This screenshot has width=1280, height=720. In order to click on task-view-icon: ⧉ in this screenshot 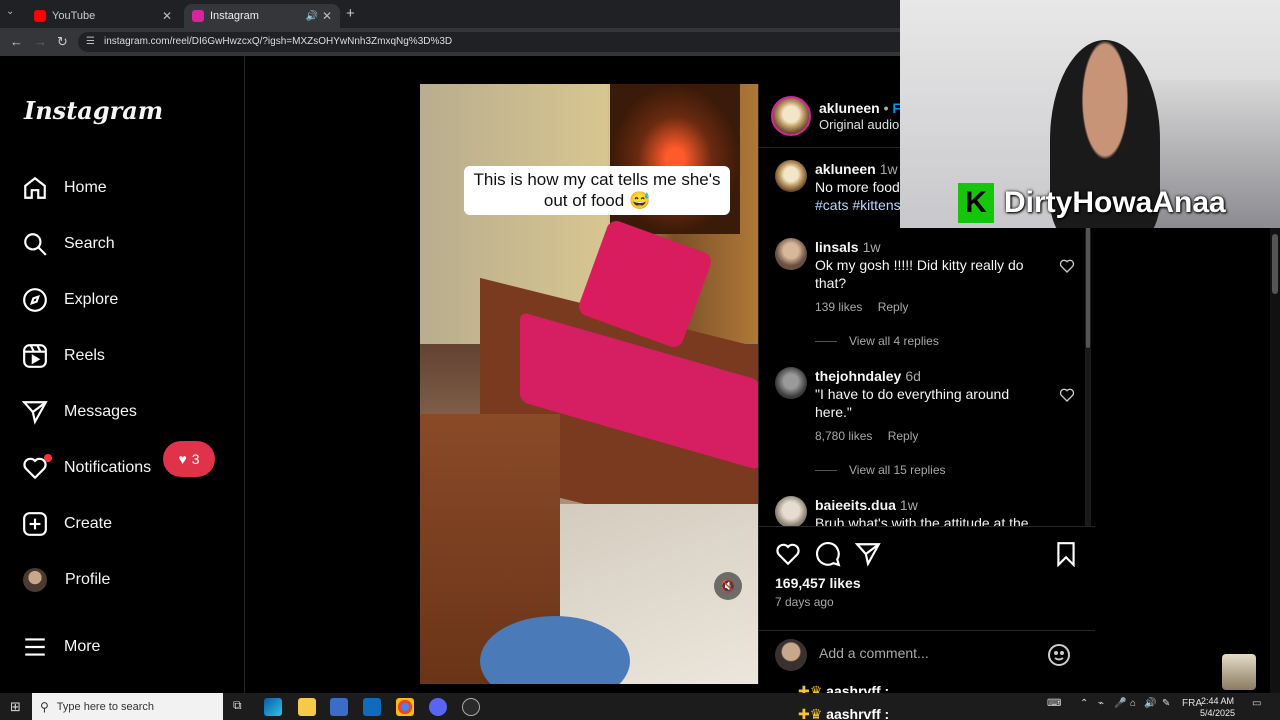, I will do `click(237, 705)`.